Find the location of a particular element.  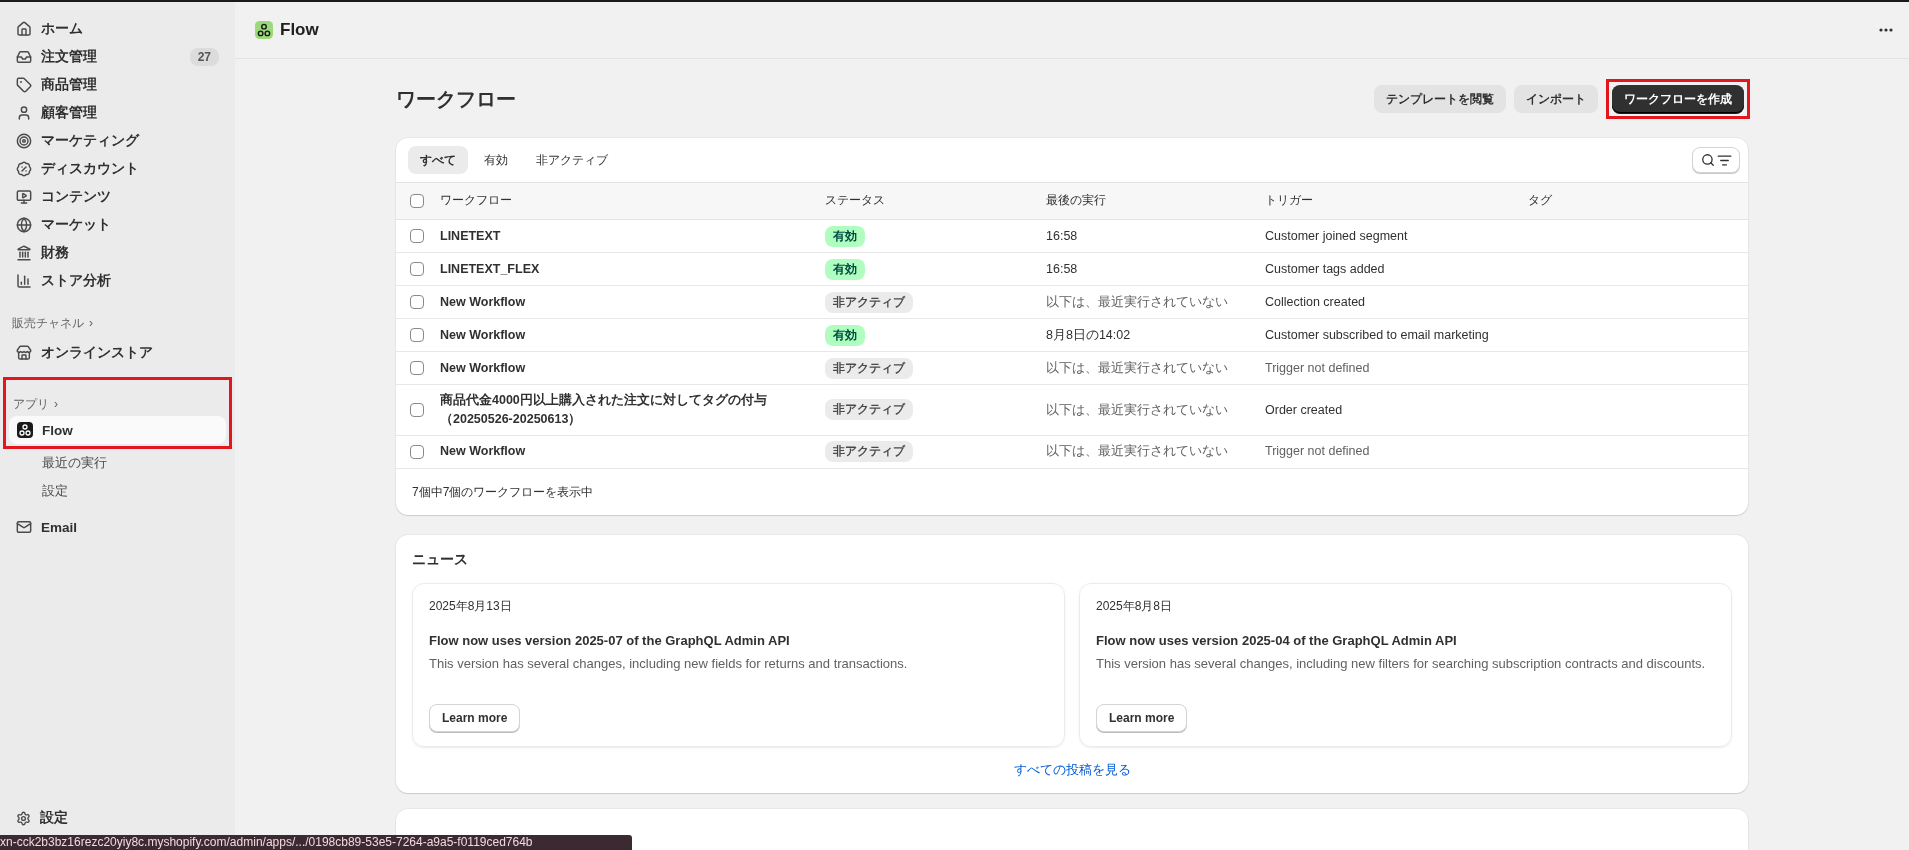

filter-tab: 有効 is located at coordinates (496, 160).